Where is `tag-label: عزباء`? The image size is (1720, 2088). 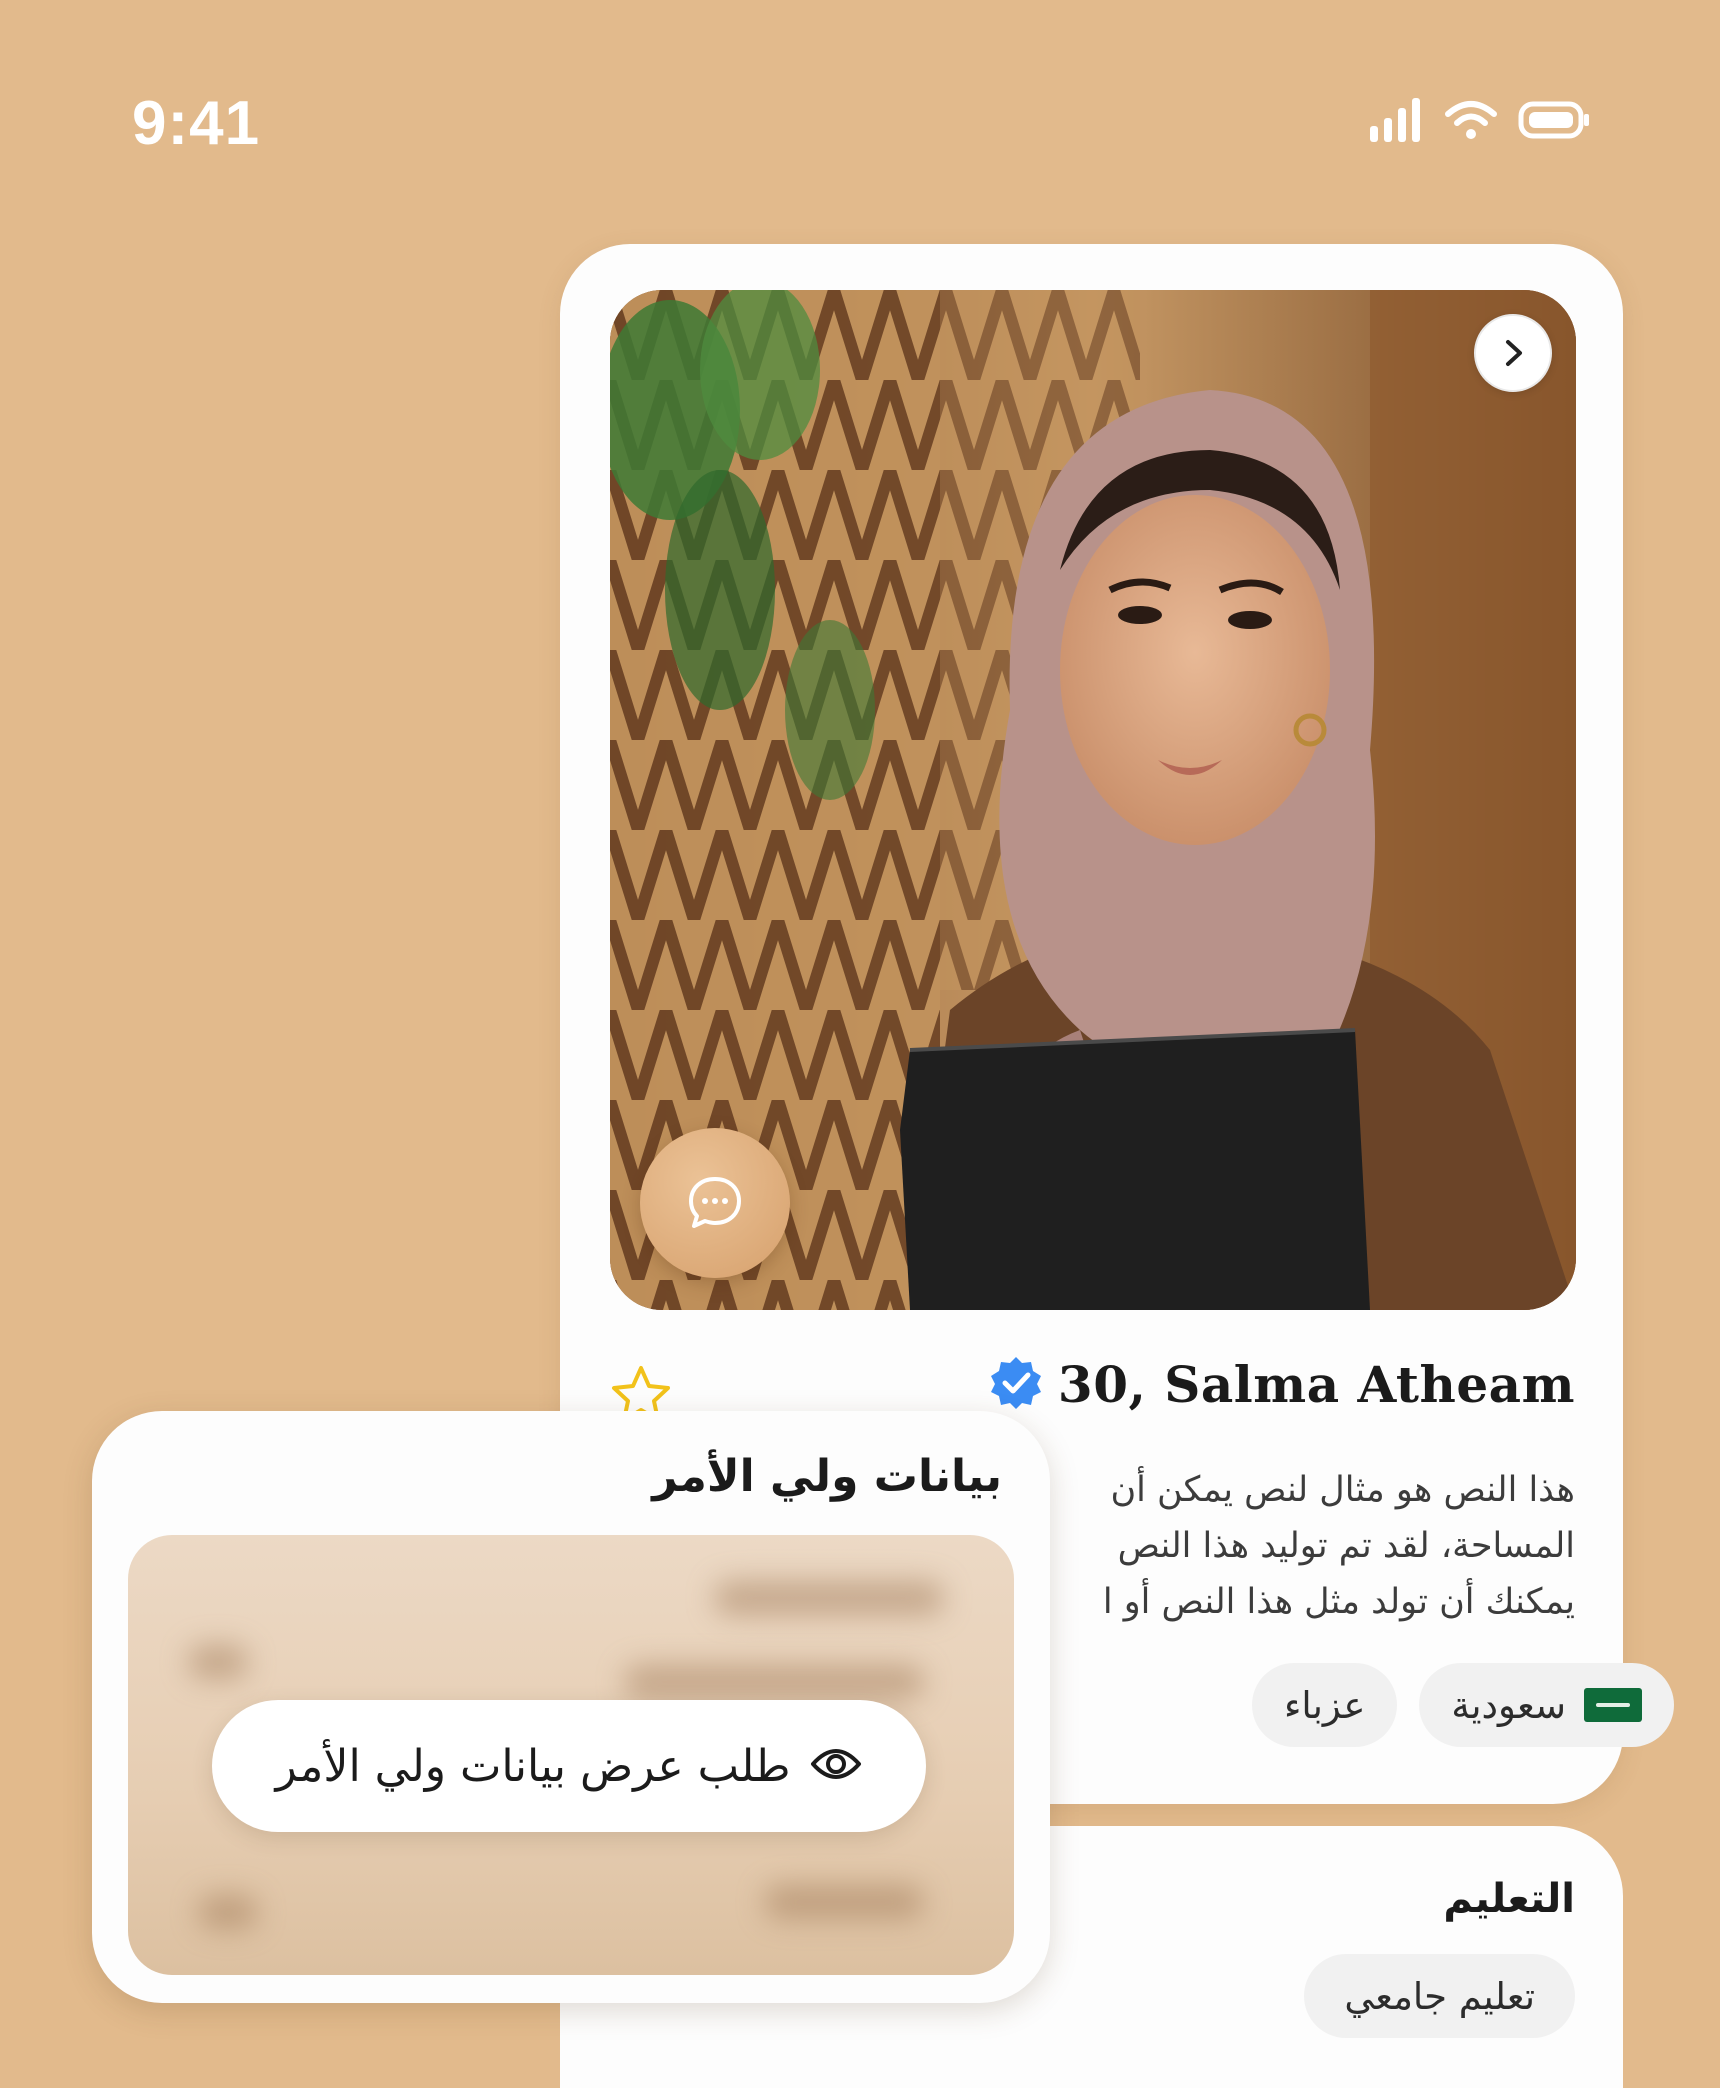
tag-label: عزباء is located at coordinates (1324, 1705).